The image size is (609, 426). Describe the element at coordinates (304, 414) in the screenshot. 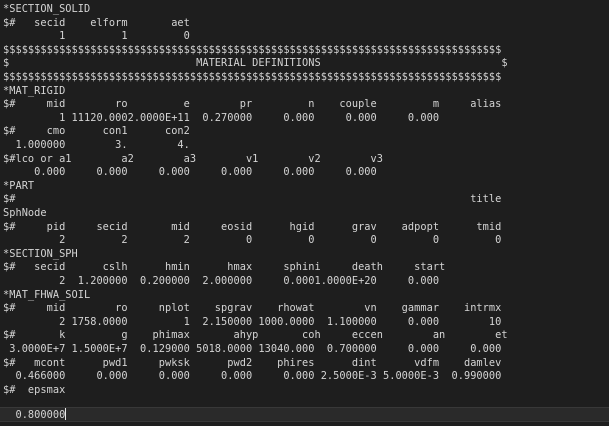

I see `current-line-highlight` at that location.